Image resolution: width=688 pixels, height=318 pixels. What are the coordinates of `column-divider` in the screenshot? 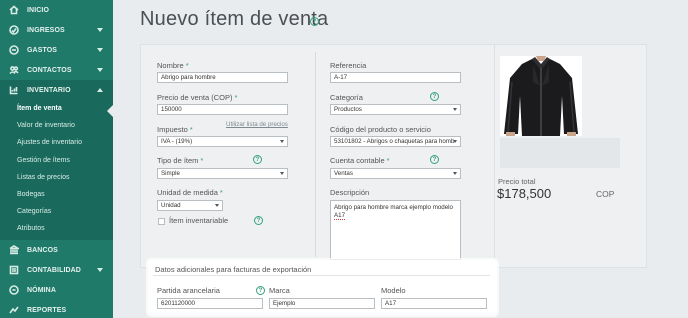 It's located at (315, 154).